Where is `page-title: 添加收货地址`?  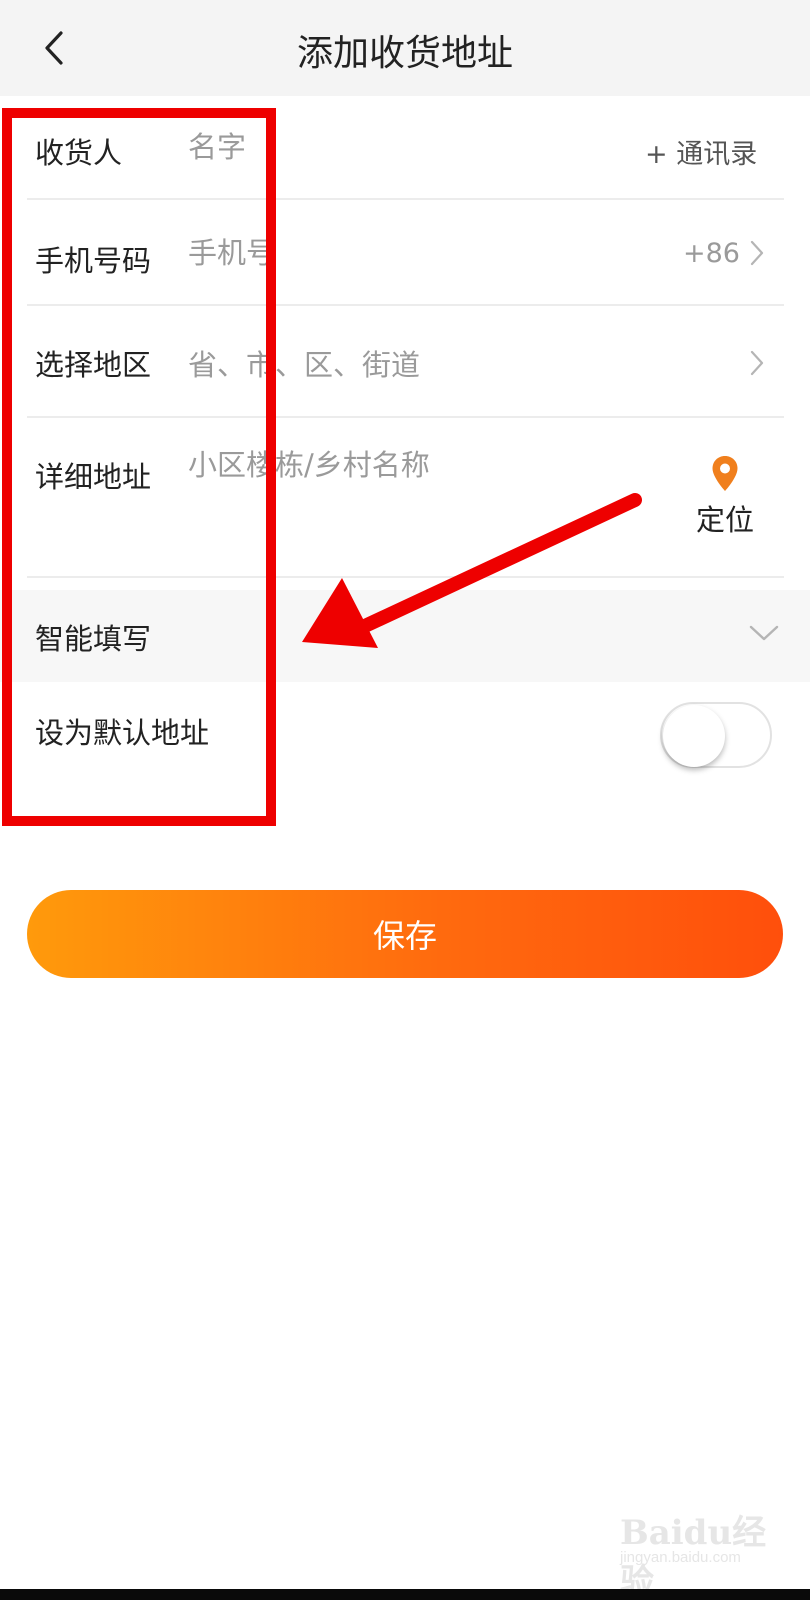 page-title: 添加收货地址 is located at coordinates (404, 53).